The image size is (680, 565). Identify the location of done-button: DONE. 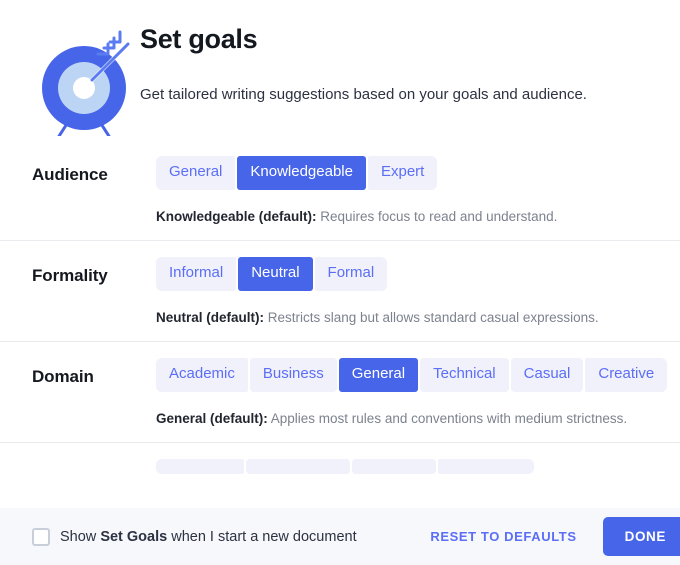
(641, 536).